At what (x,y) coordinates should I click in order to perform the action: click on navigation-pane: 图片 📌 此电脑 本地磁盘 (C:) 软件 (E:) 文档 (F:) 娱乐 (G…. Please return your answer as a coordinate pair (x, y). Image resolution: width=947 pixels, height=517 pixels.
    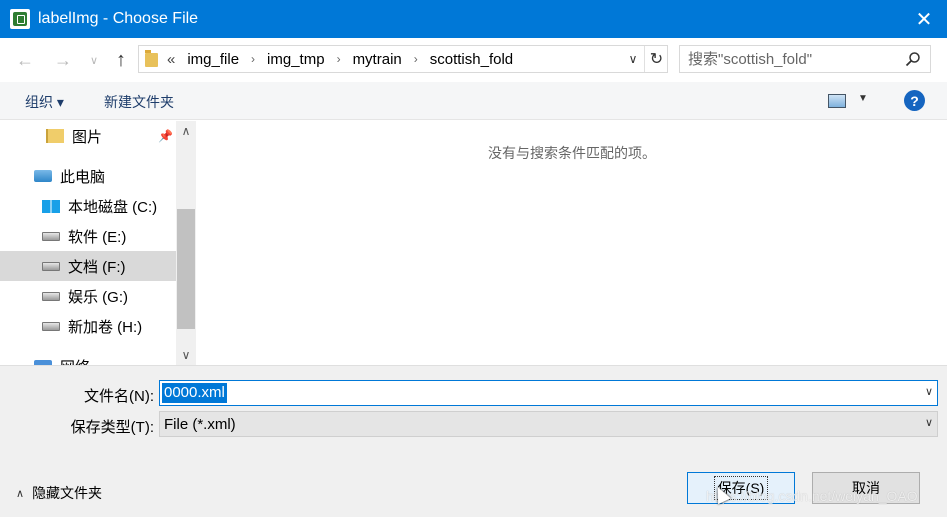
    Looking at the image, I should click on (98, 243).